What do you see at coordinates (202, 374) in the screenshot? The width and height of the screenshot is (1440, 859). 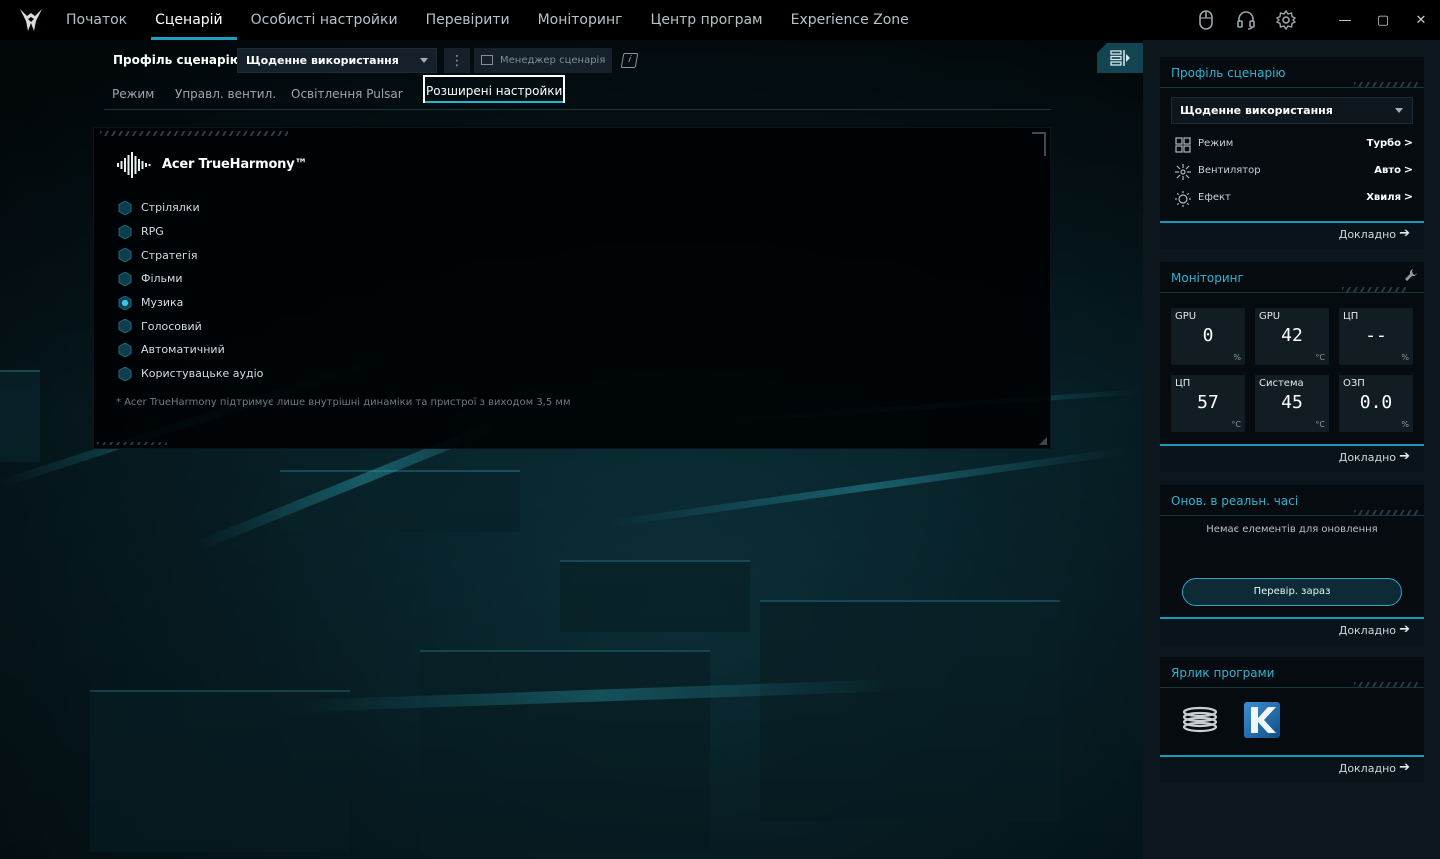 I see `audio-mode-label: Користувацьке аудіо` at bounding box center [202, 374].